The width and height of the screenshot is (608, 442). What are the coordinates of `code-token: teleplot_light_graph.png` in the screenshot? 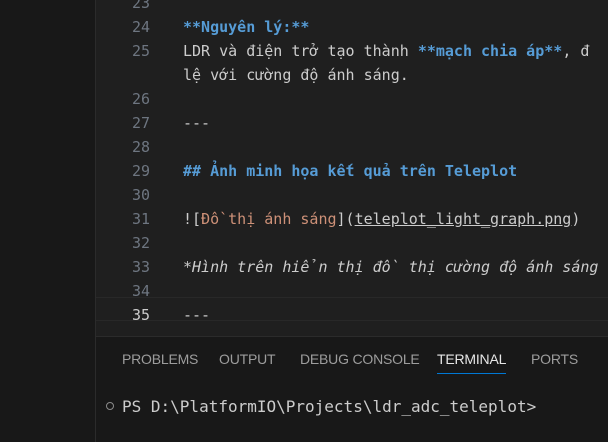 It's located at (463, 219).